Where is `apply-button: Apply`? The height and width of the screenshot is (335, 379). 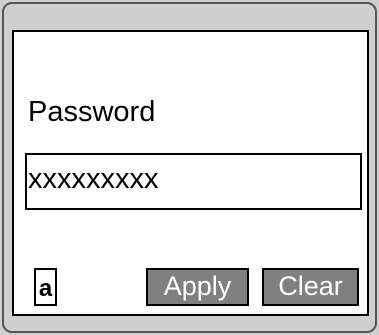 apply-button: Apply is located at coordinates (197, 287).